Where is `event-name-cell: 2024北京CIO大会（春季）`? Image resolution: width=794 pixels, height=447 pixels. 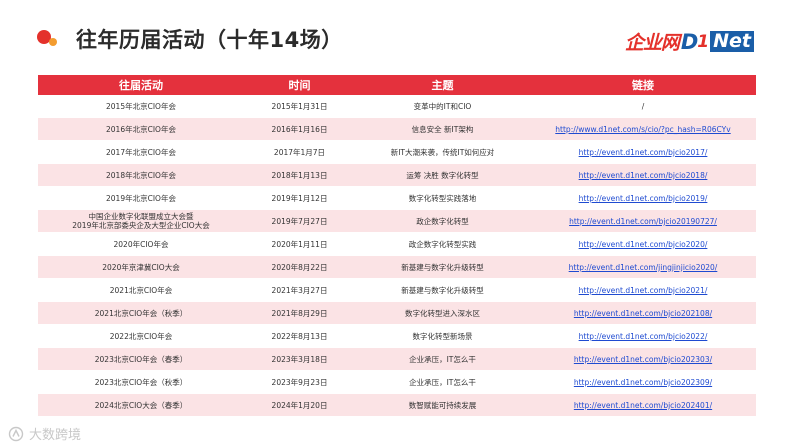
event-name-cell: 2024北京CIO大会（春季） is located at coordinates (141, 405).